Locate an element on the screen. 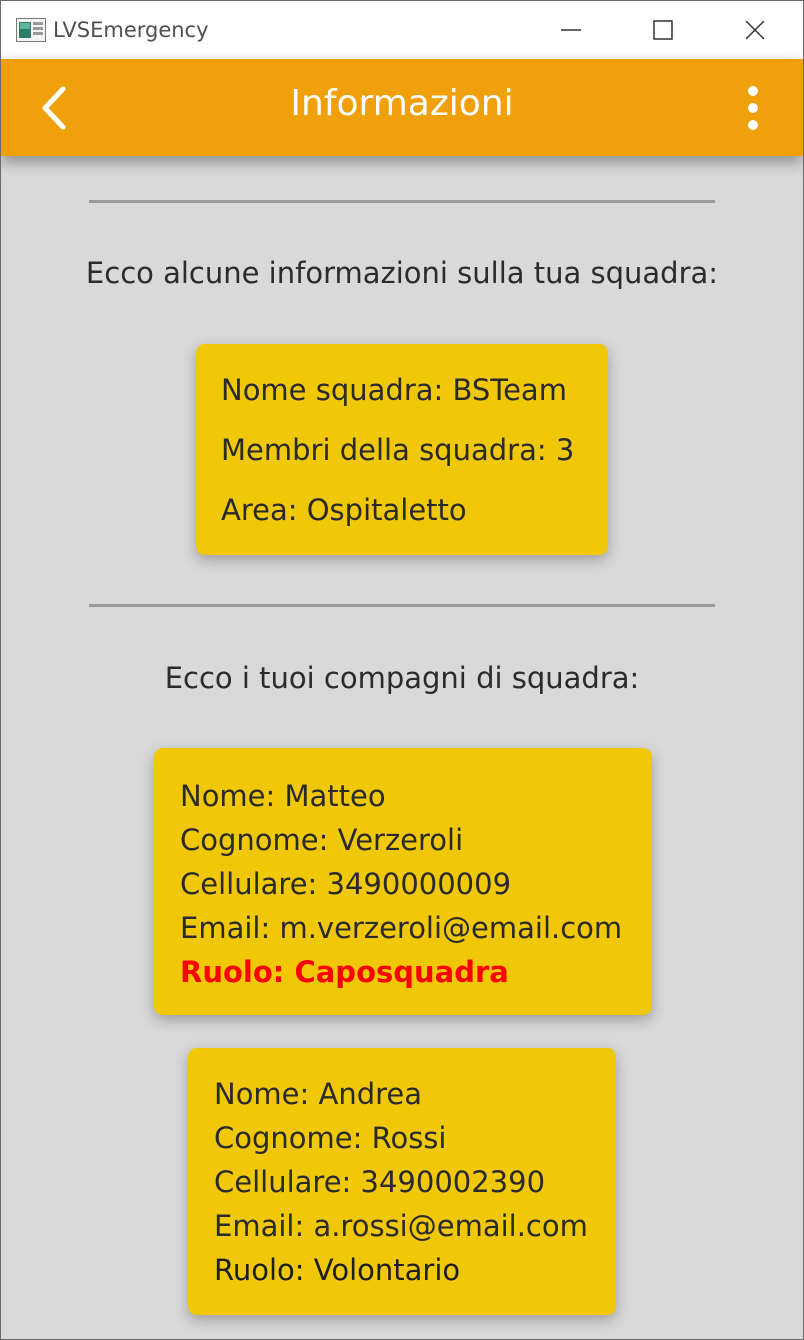  close-icon is located at coordinates (755, 30).